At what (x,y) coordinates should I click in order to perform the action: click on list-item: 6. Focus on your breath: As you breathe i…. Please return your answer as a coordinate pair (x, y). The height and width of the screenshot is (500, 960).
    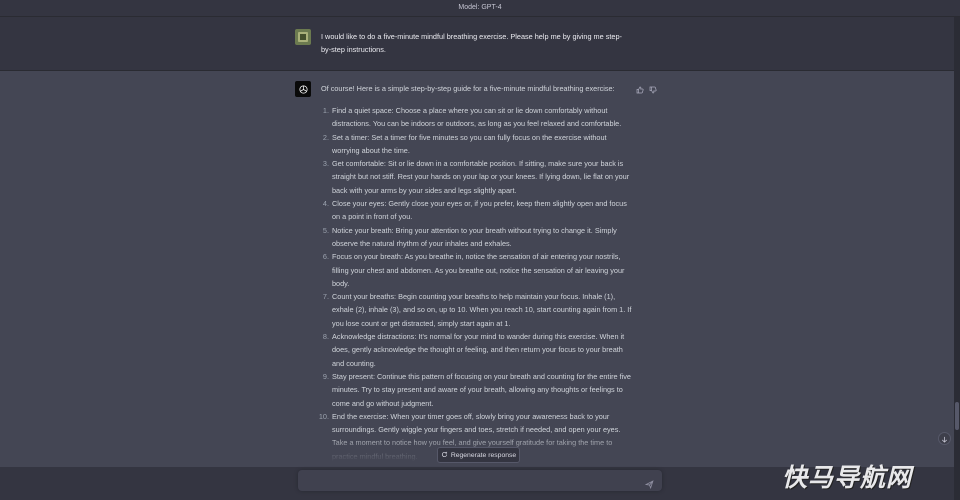
    Looking at the image, I should click on (473, 270).